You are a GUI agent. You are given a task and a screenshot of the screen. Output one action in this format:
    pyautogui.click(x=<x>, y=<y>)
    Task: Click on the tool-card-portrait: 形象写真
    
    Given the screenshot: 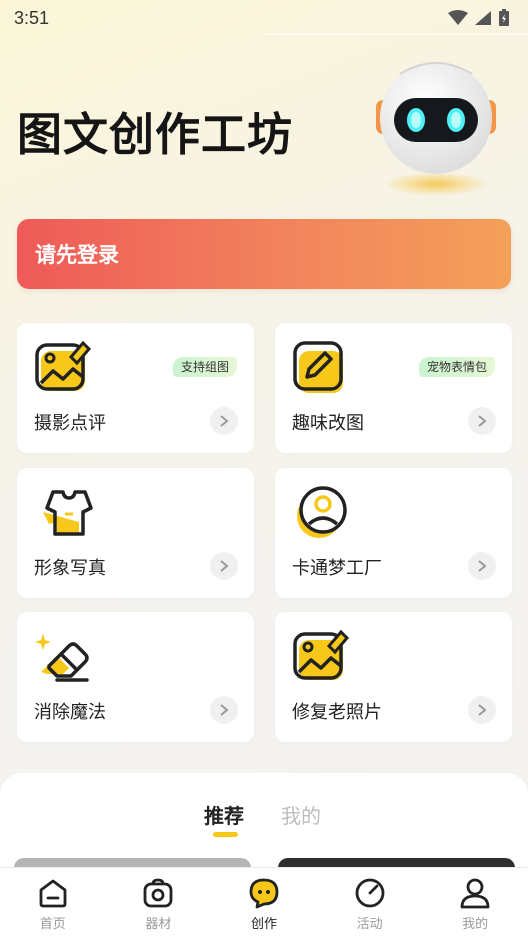 What is the action you would take?
    pyautogui.click(x=135, y=533)
    